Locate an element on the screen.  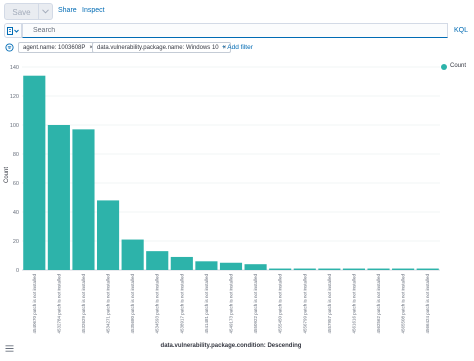
x-tick-label: 4562562 patch is not installed is located at coordinates (378, 304).